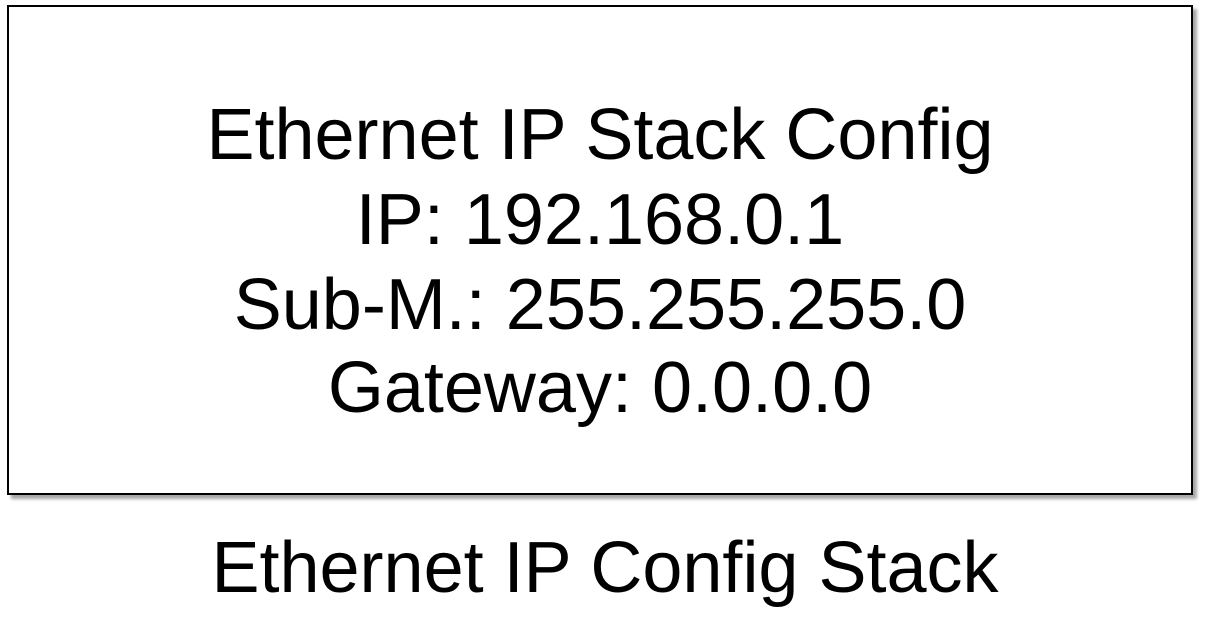 This screenshot has width=1210, height=621. Describe the element at coordinates (600, 388) in the screenshot. I see `gateway-line: Gateway: 0.0.0.0` at that location.